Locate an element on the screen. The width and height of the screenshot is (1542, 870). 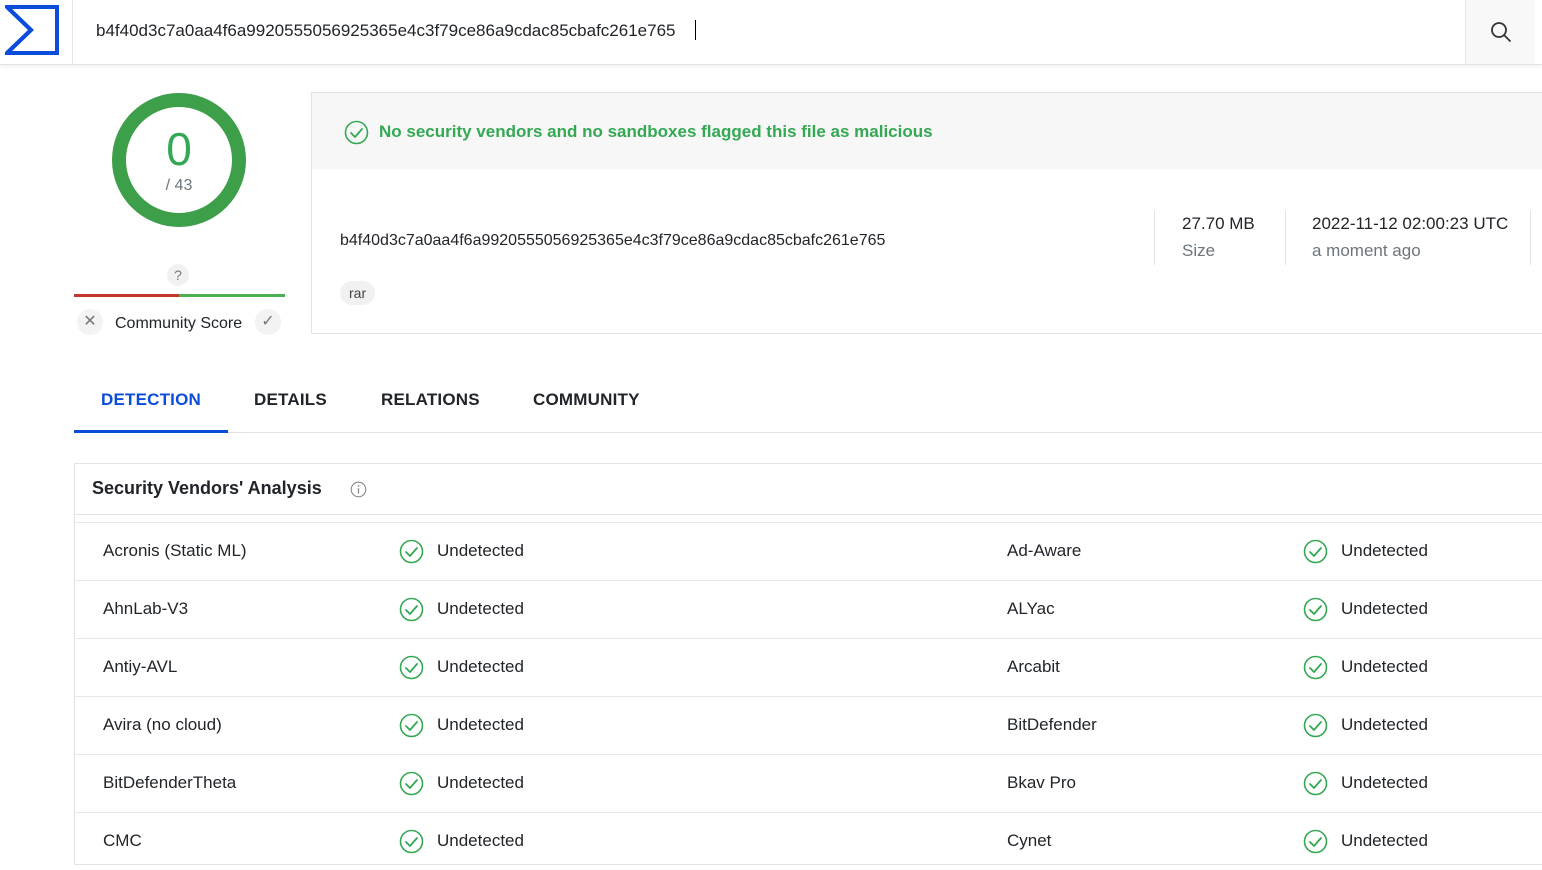
engine-total: / 43 is located at coordinates (179, 185).